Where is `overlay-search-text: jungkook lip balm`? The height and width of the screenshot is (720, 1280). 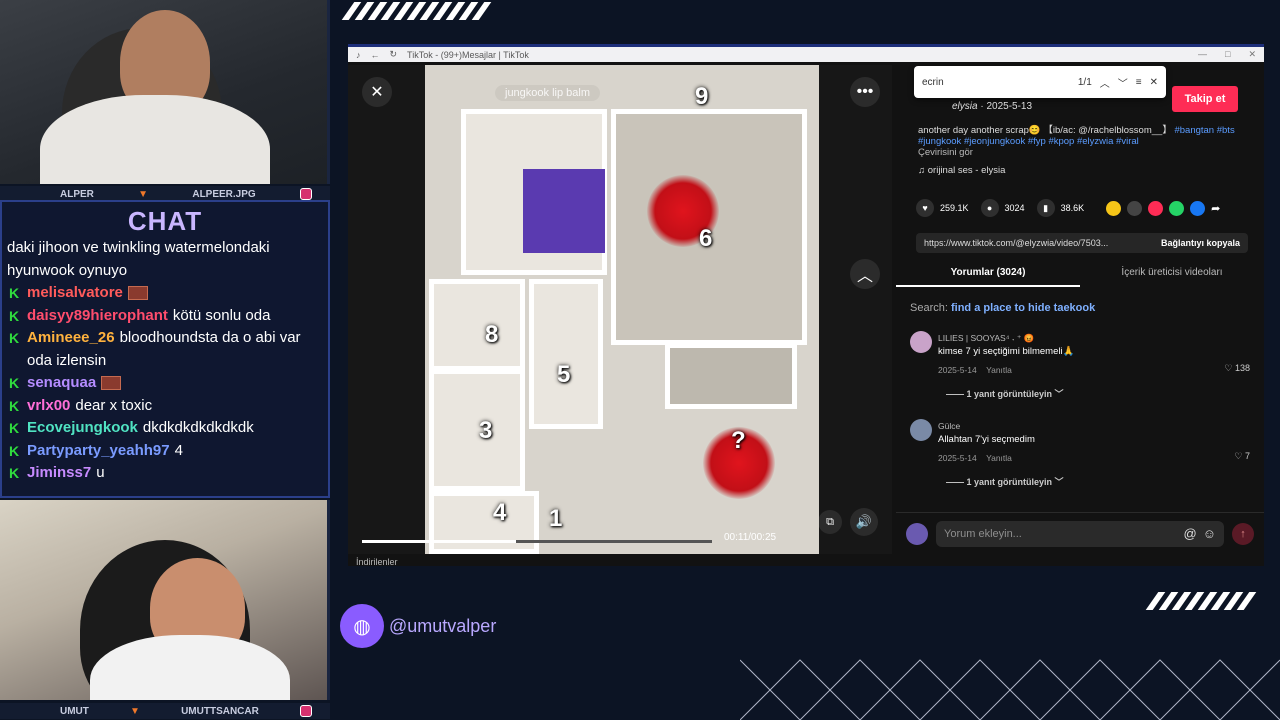
overlay-search-text: jungkook lip balm is located at coordinates (547, 93).